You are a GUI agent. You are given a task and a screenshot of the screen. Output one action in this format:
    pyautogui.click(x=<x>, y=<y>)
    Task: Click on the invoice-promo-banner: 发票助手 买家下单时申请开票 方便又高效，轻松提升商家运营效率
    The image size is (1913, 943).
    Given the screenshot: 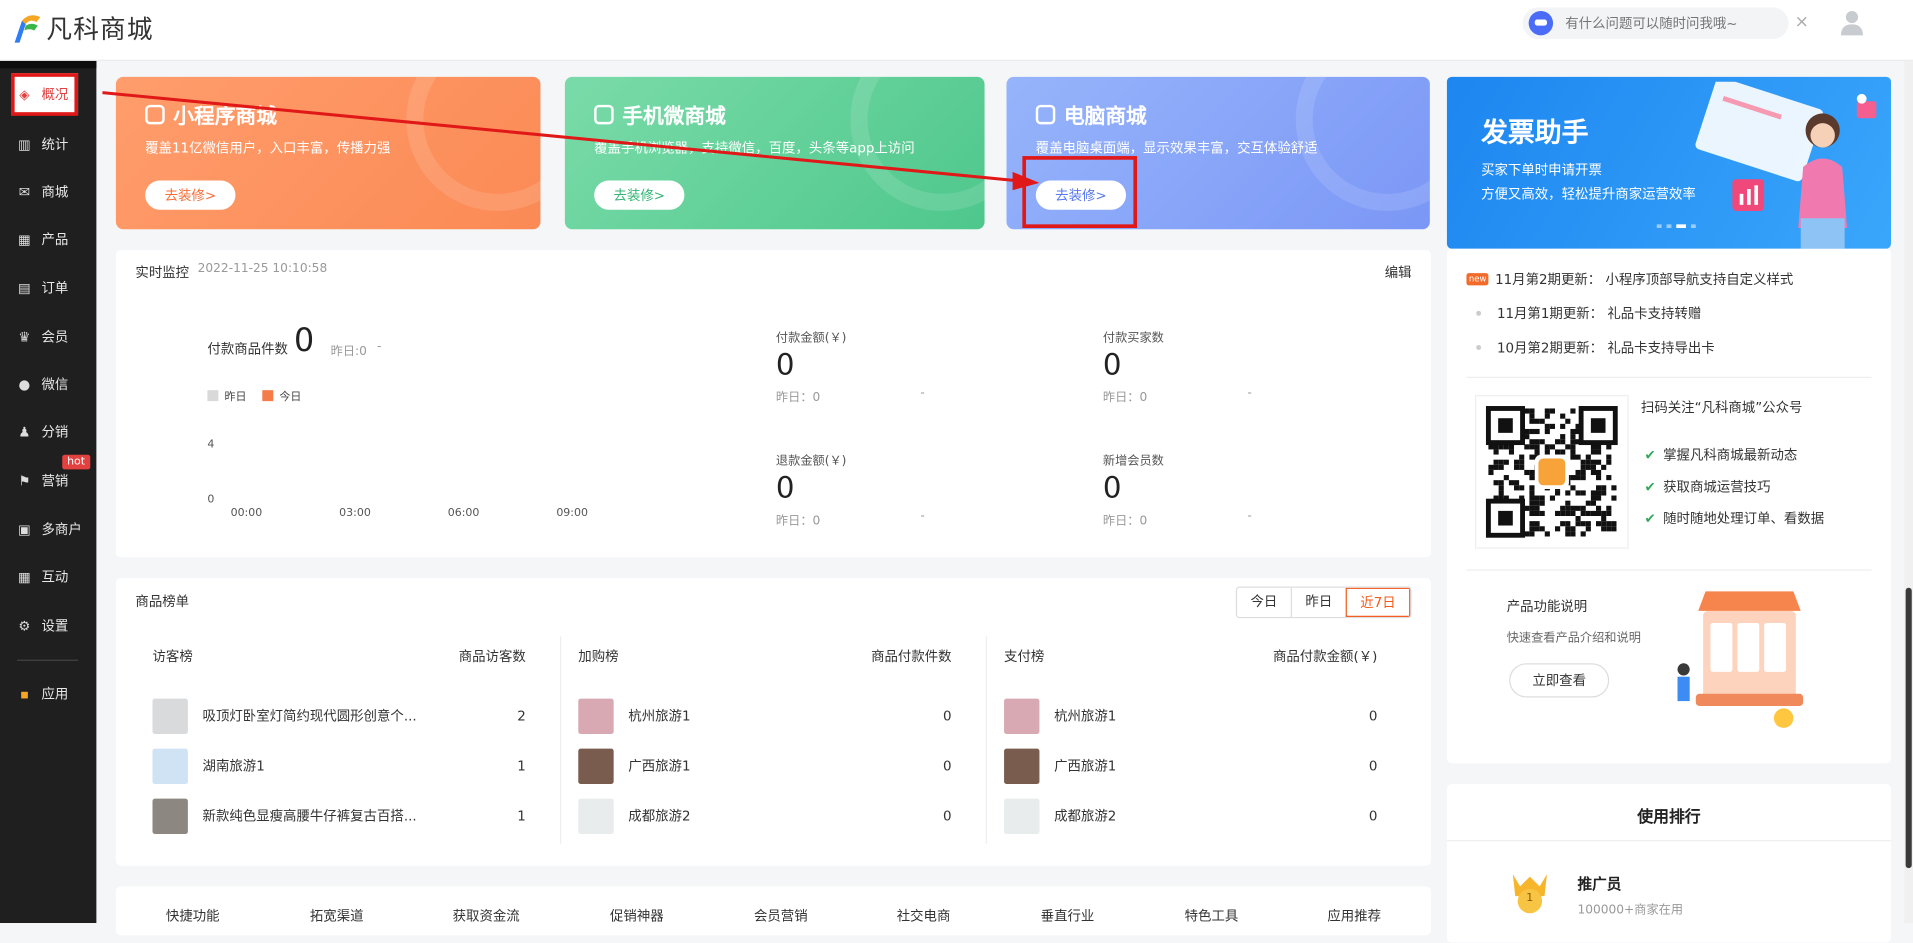 What is the action you would take?
    pyautogui.click(x=1668, y=162)
    